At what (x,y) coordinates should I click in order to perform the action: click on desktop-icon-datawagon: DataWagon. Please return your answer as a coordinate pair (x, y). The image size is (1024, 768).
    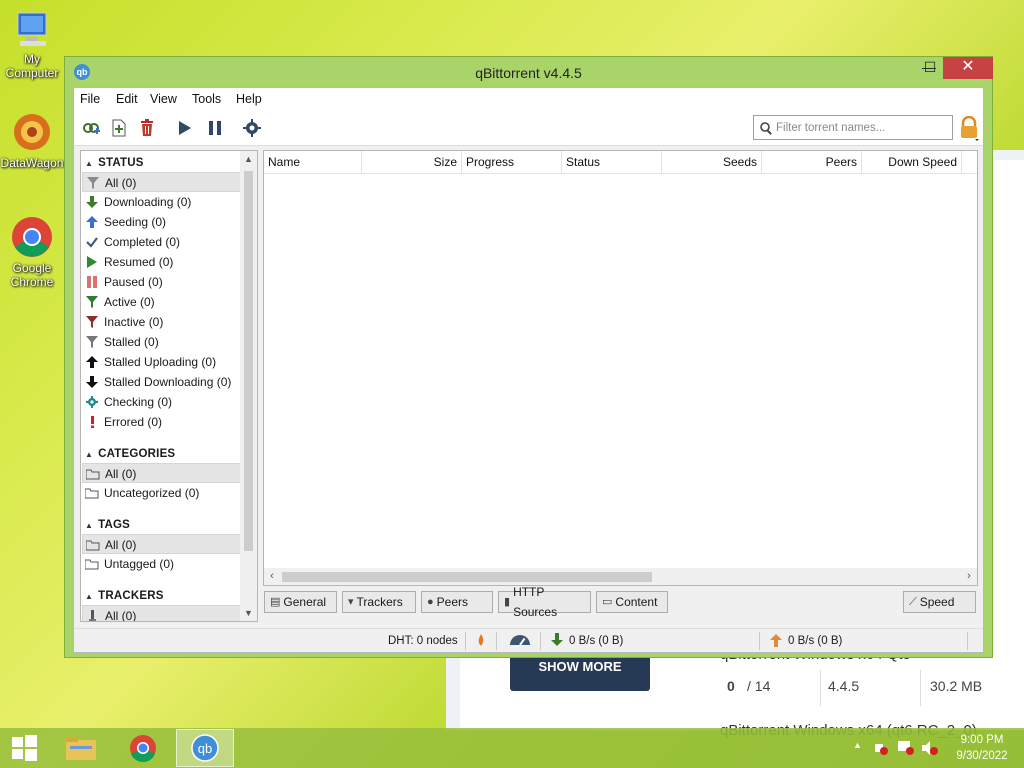
    Looking at the image, I should click on (32, 140).